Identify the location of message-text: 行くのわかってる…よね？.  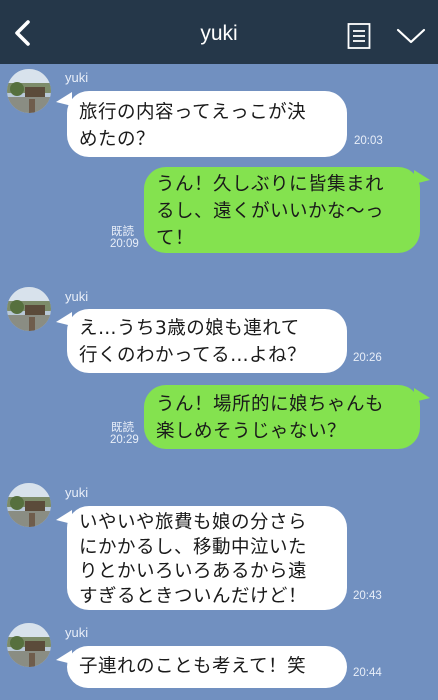
(193, 355).